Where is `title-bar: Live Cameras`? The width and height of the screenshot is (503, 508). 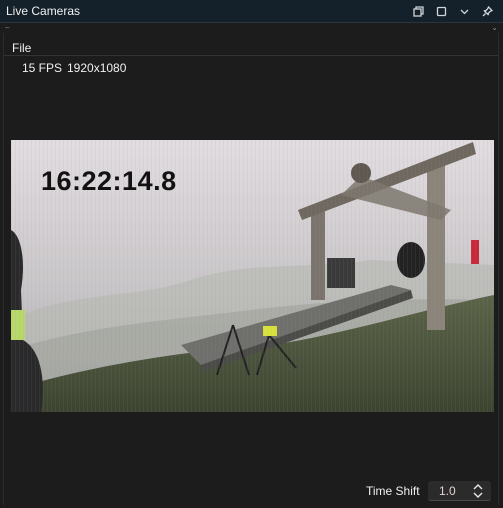 title-bar: Live Cameras is located at coordinates (251, 11).